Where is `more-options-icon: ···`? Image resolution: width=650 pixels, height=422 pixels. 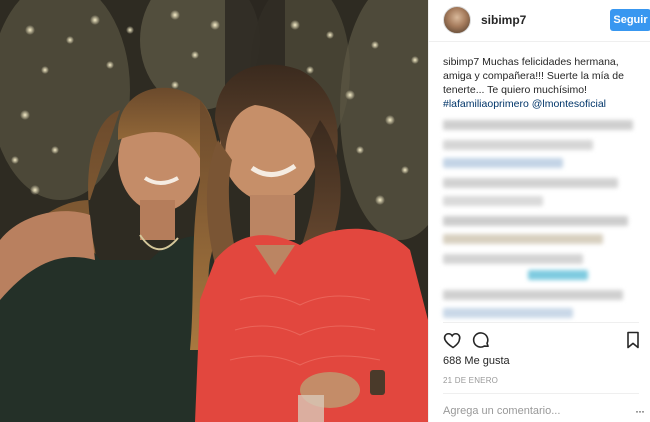
more-options-icon: ··· is located at coordinates (640, 411).